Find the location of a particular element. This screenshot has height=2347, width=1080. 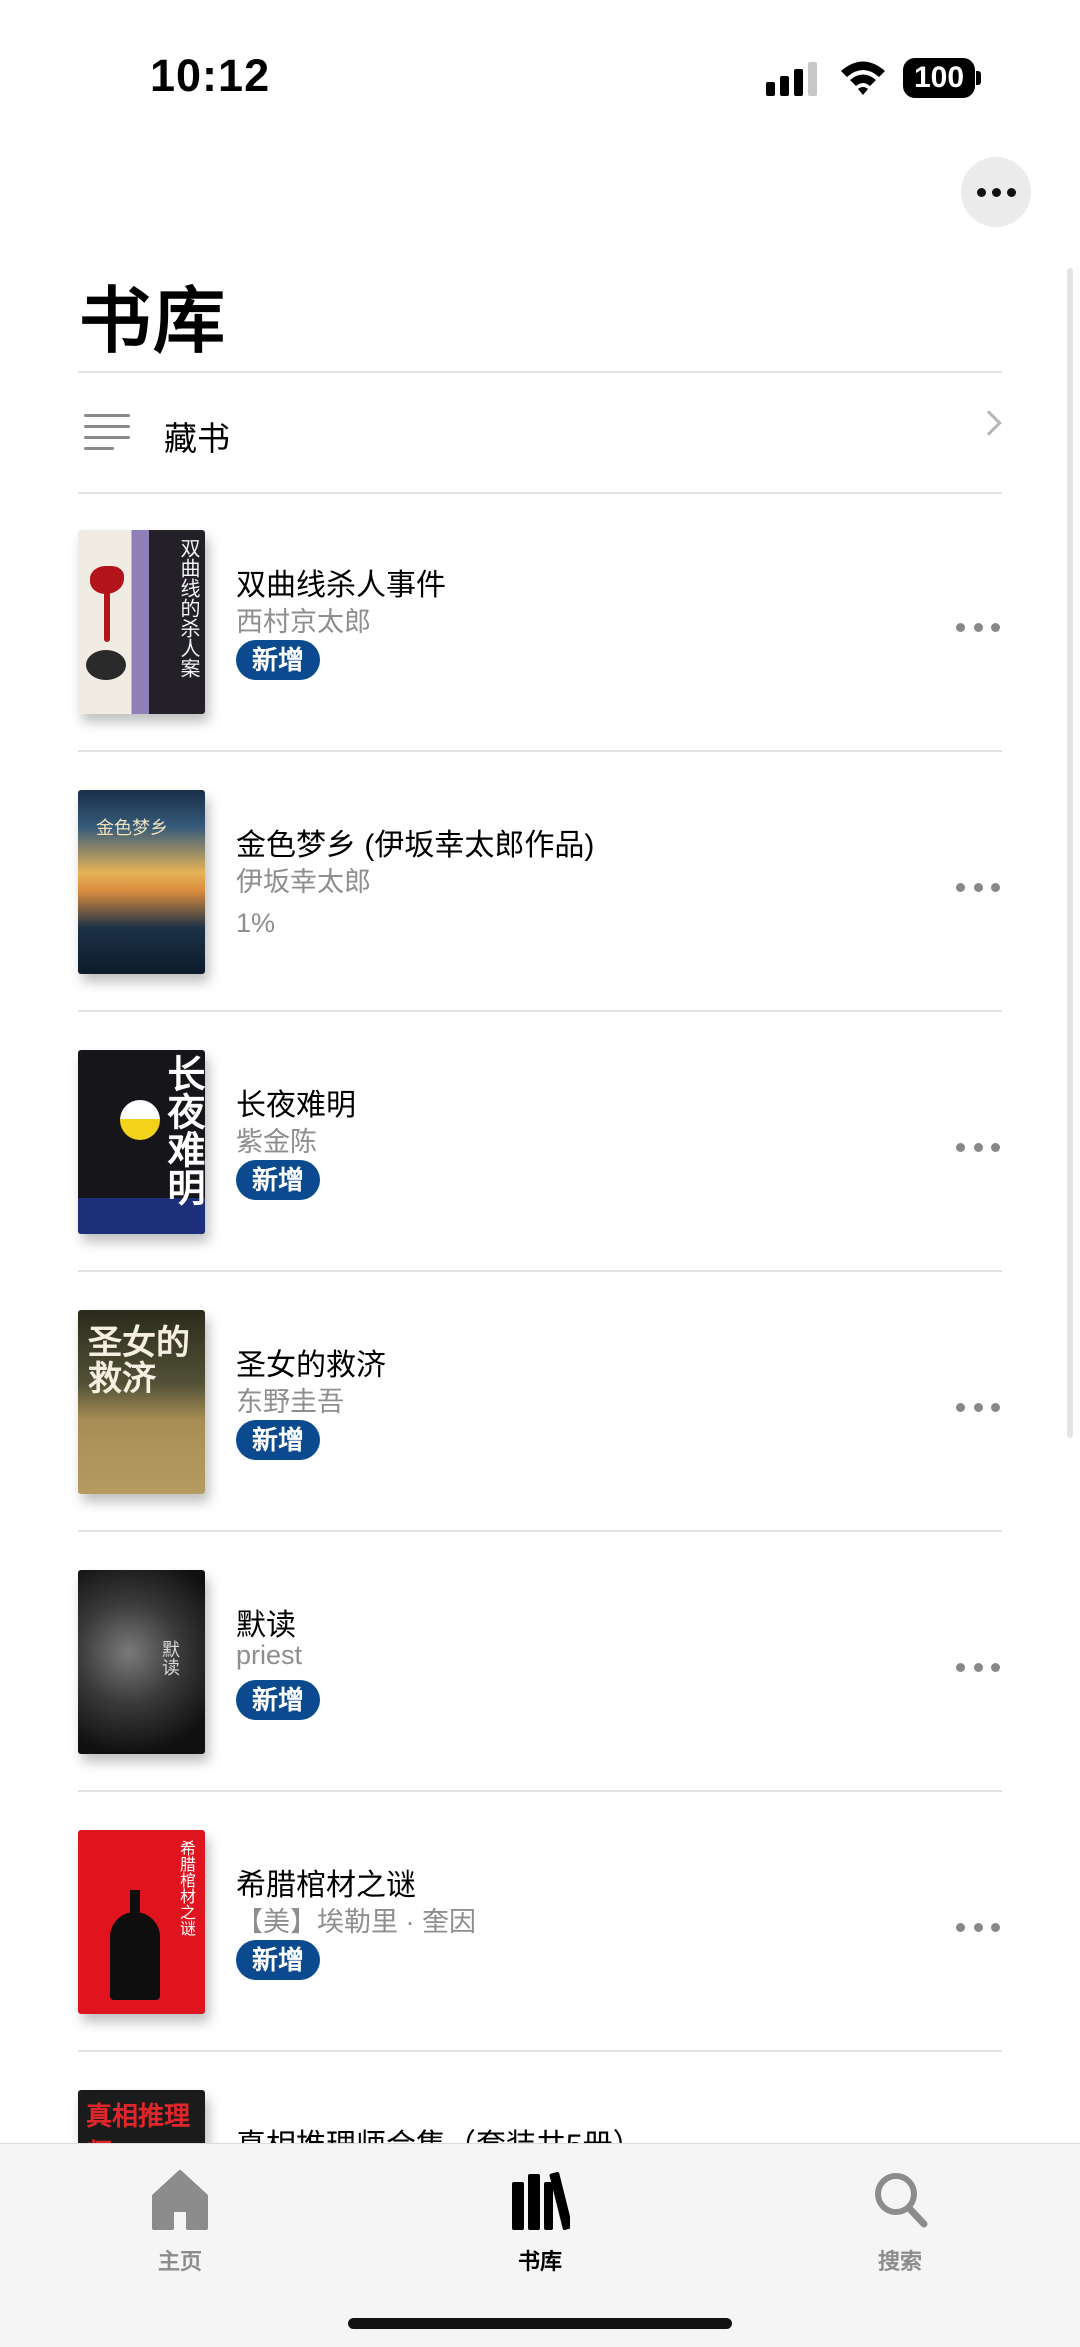

battery-icon: 100 is located at coordinates (942, 78).